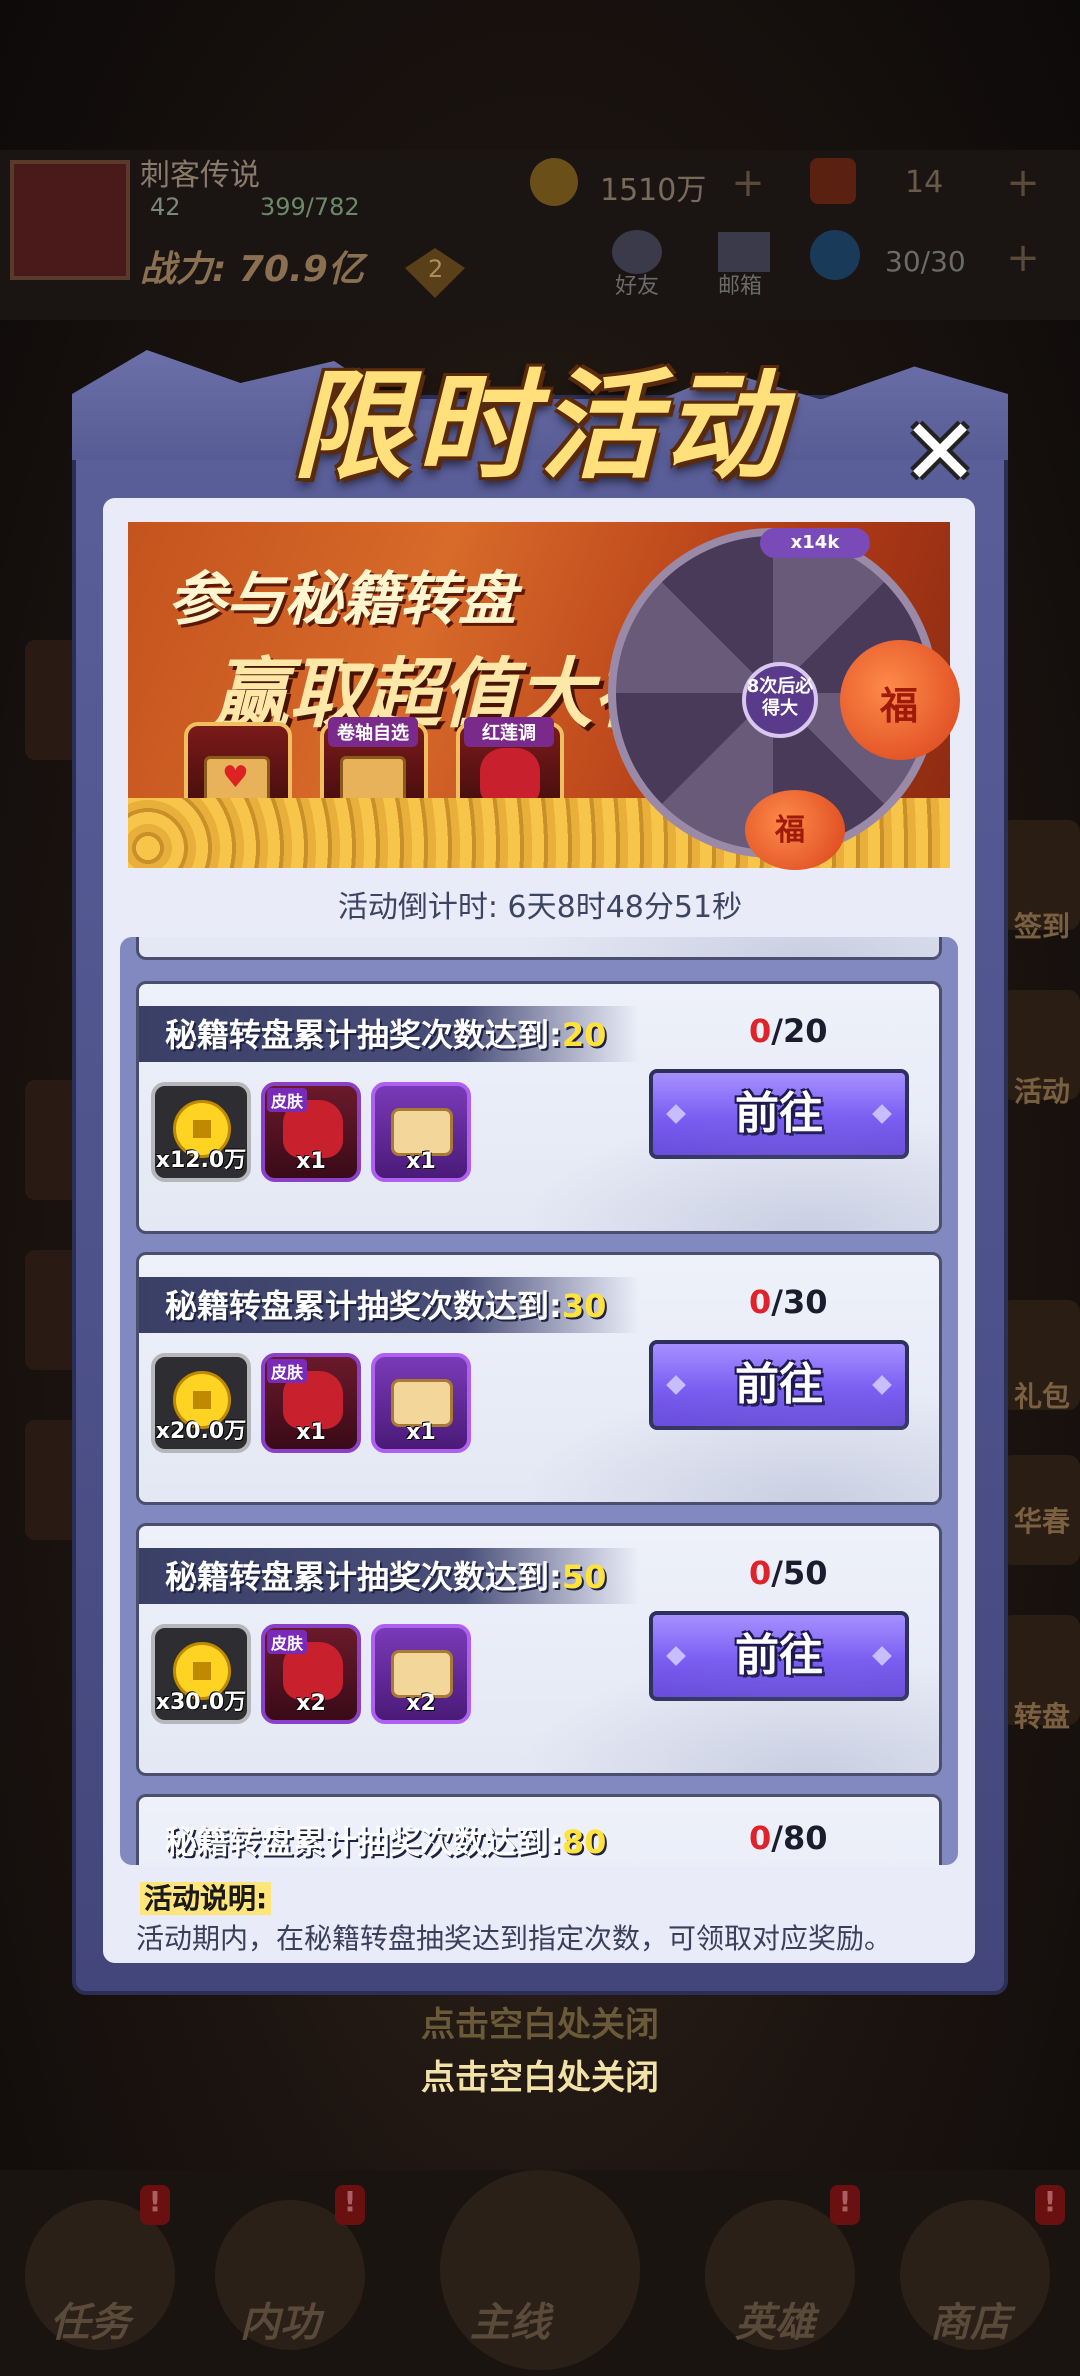 The image size is (1080, 2376). What do you see at coordinates (845, 2205) in the screenshot?
I see `nav-heroes-alert-icon: !` at bounding box center [845, 2205].